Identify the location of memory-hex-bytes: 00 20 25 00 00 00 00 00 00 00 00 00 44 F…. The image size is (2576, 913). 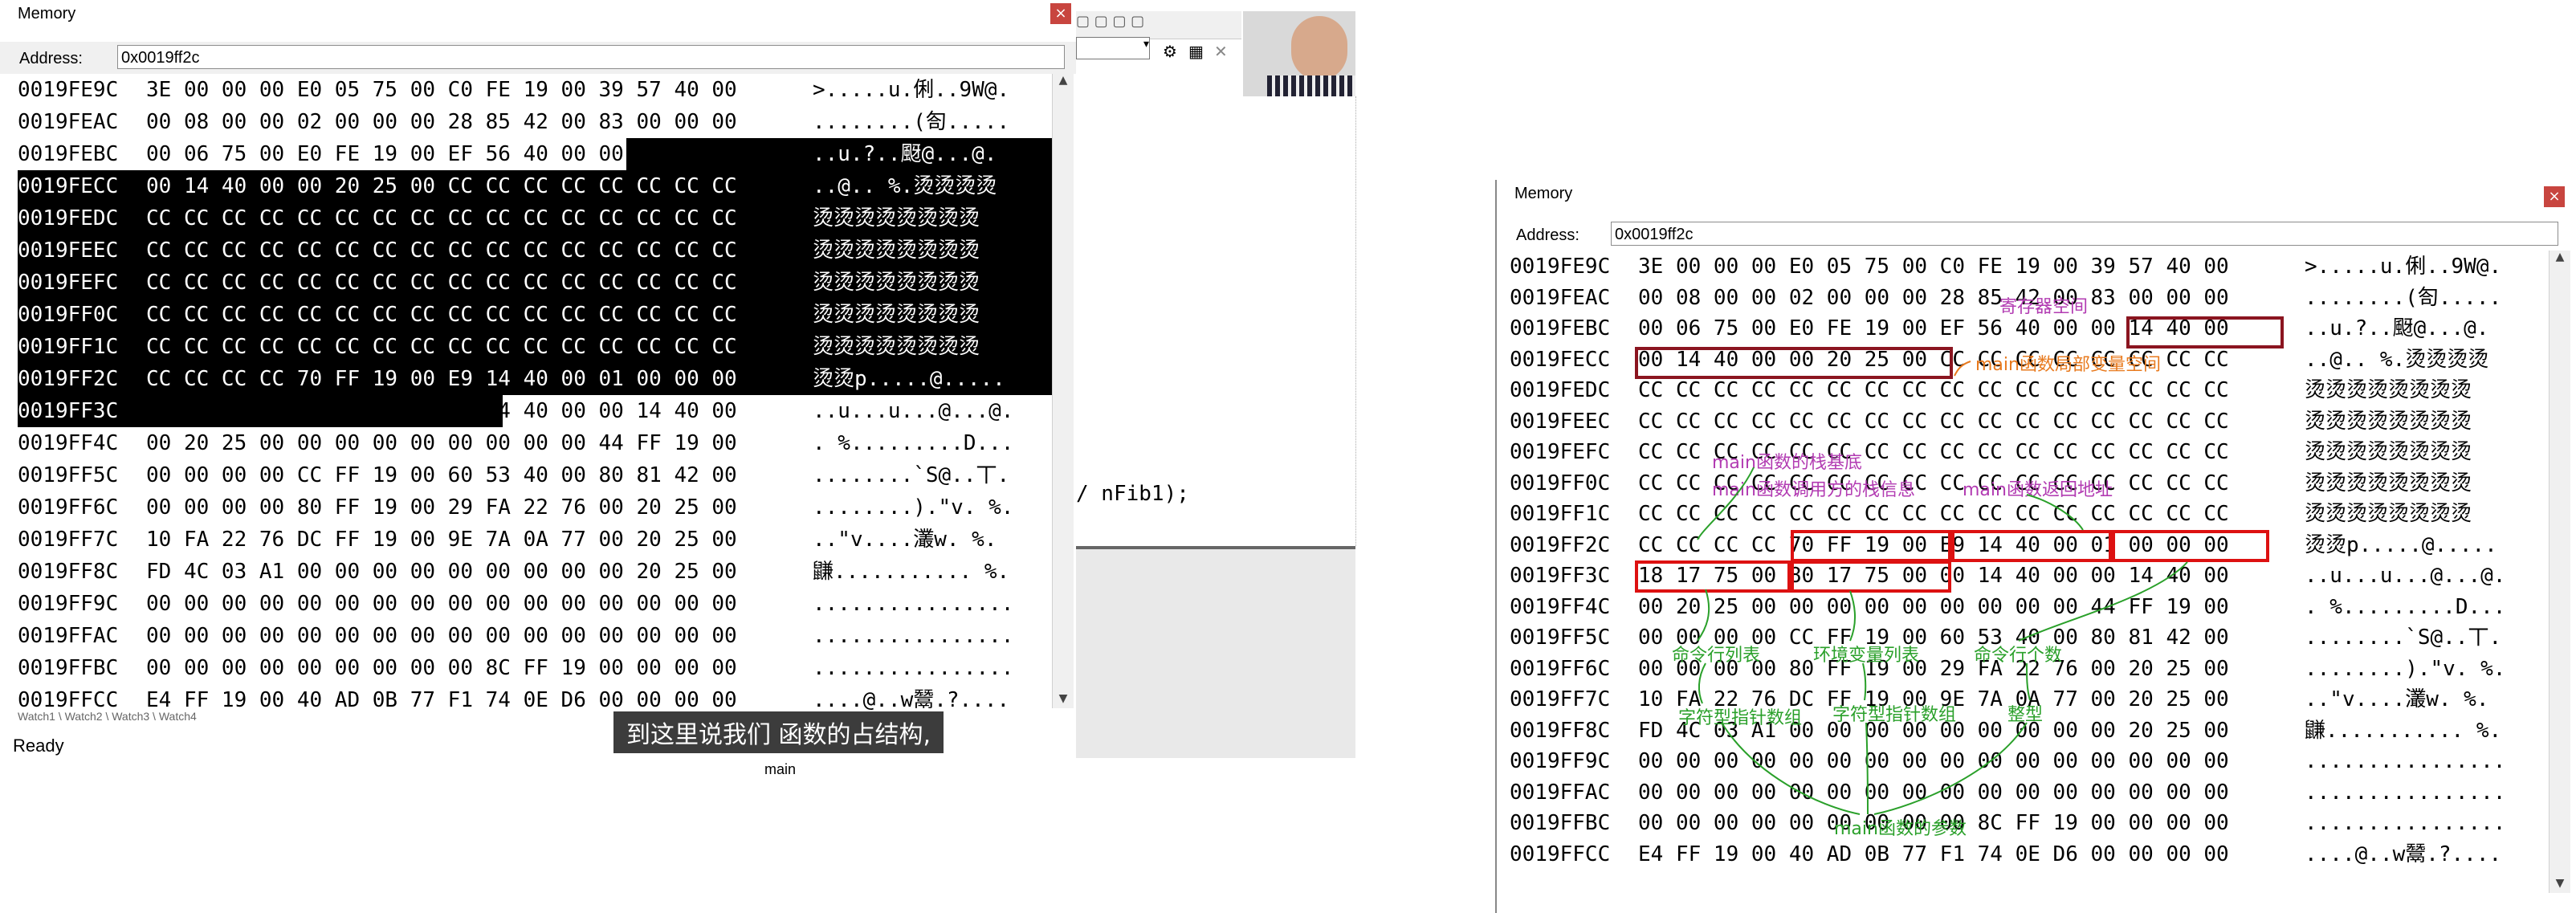
(441, 443).